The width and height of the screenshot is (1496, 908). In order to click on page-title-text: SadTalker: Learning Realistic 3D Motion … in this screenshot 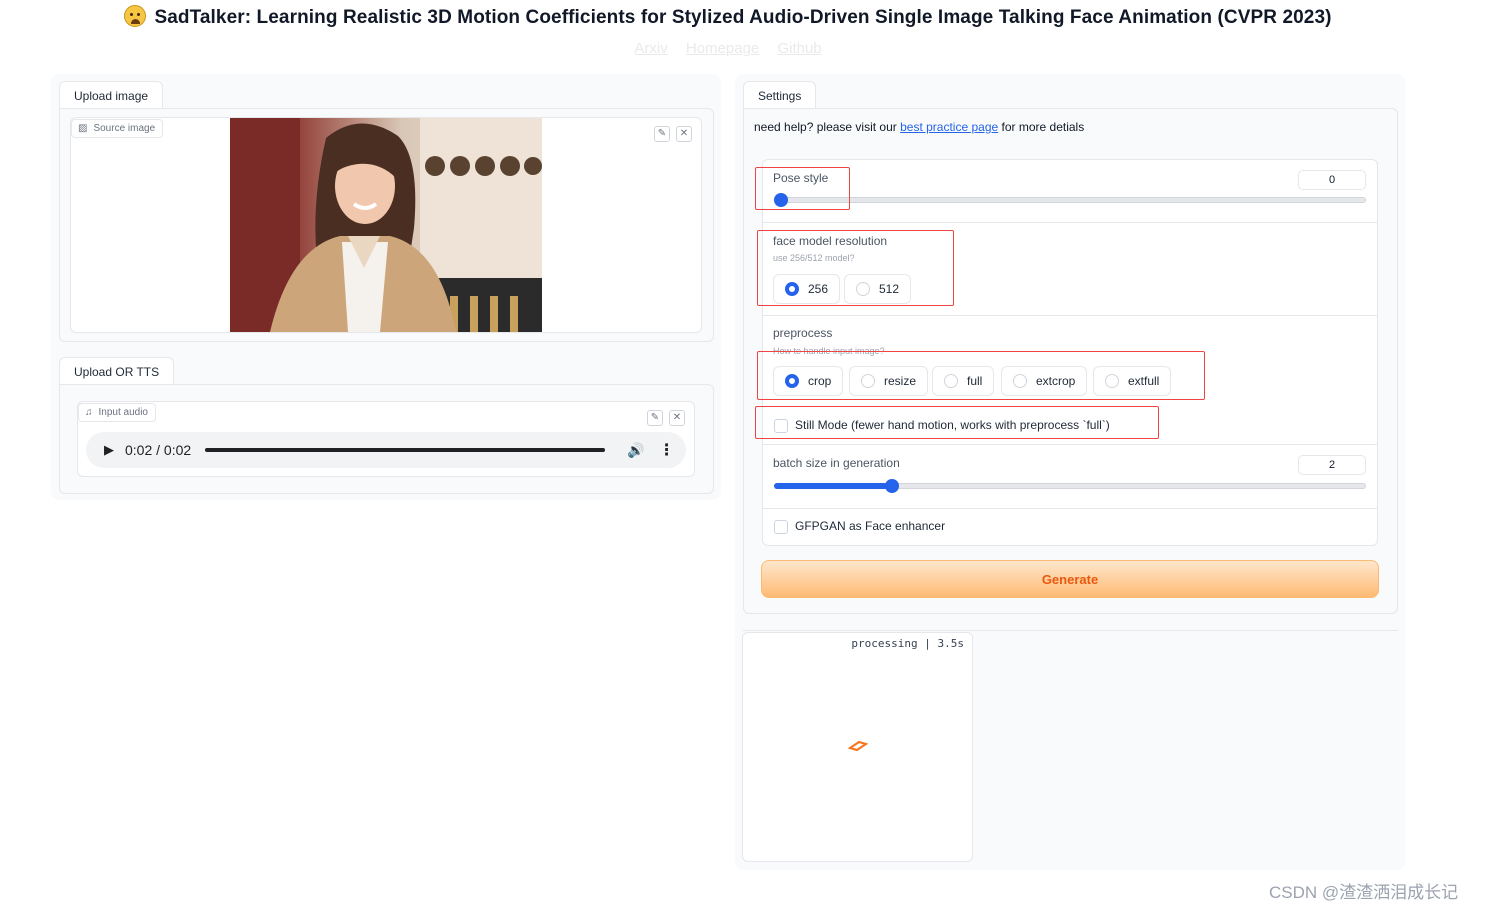, I will do `click(743, 17)`.